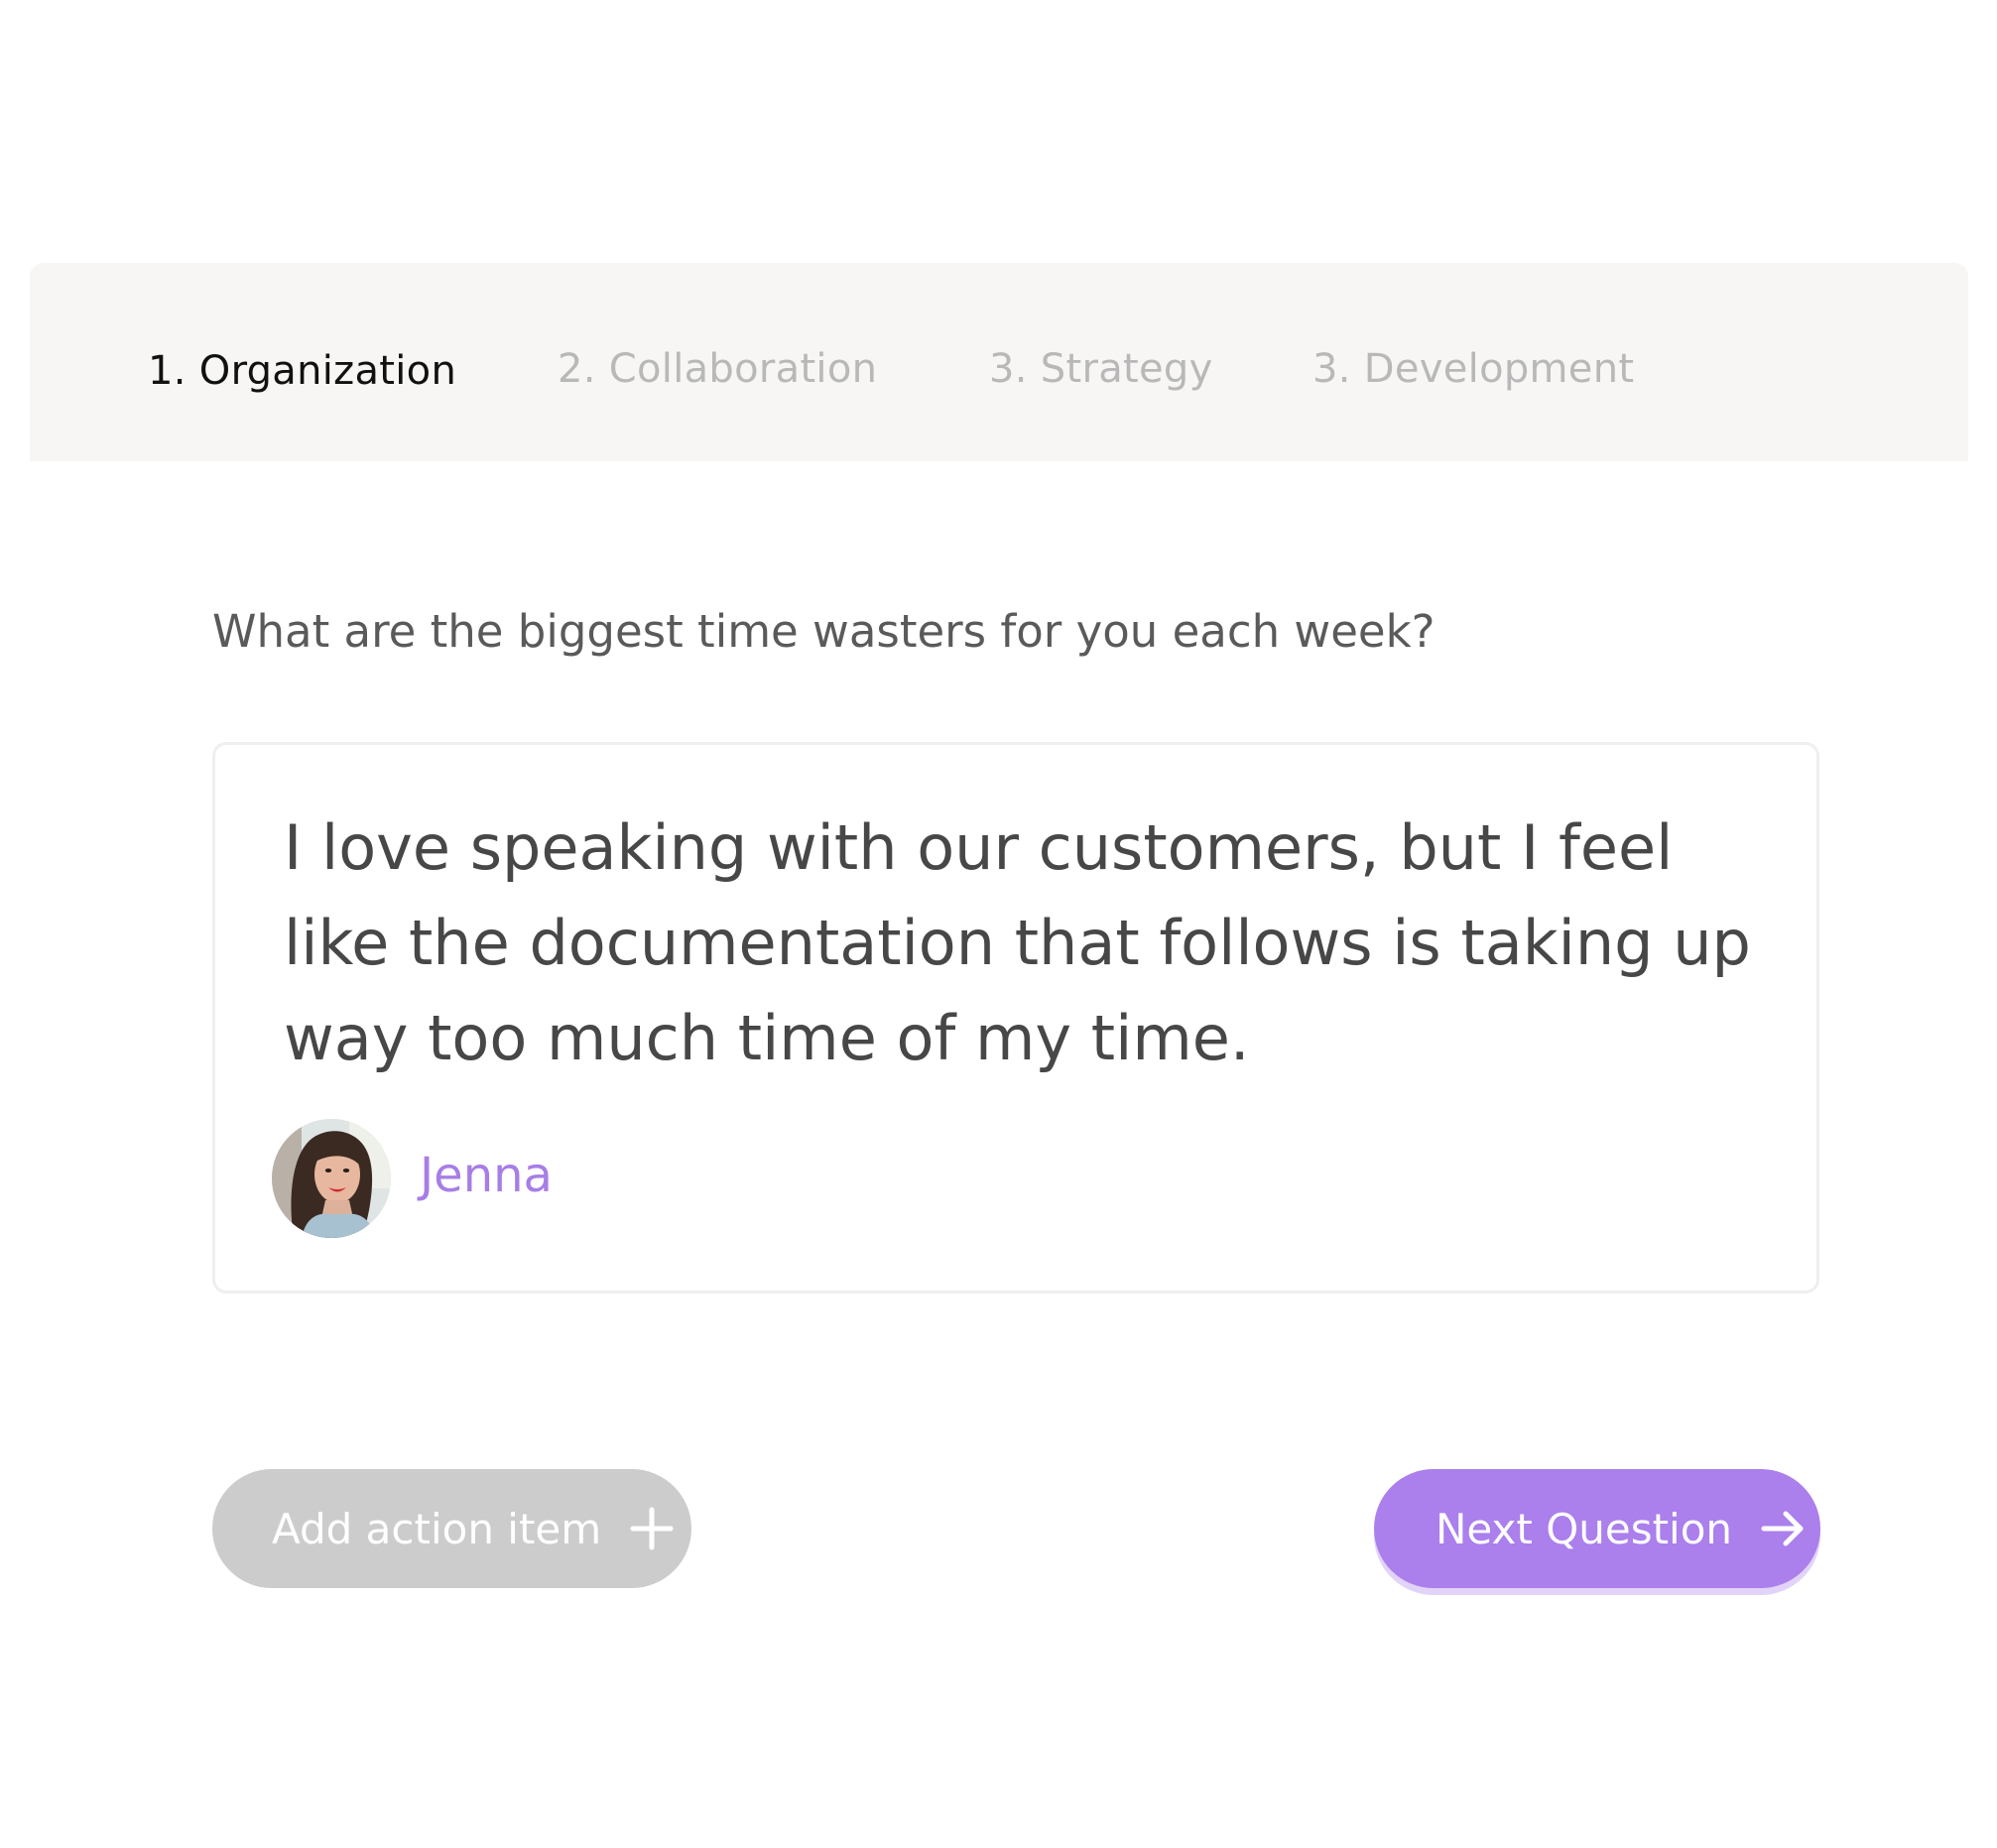  I want to click on tab-collaboration: 2. Collaboration, so click(717, 369).